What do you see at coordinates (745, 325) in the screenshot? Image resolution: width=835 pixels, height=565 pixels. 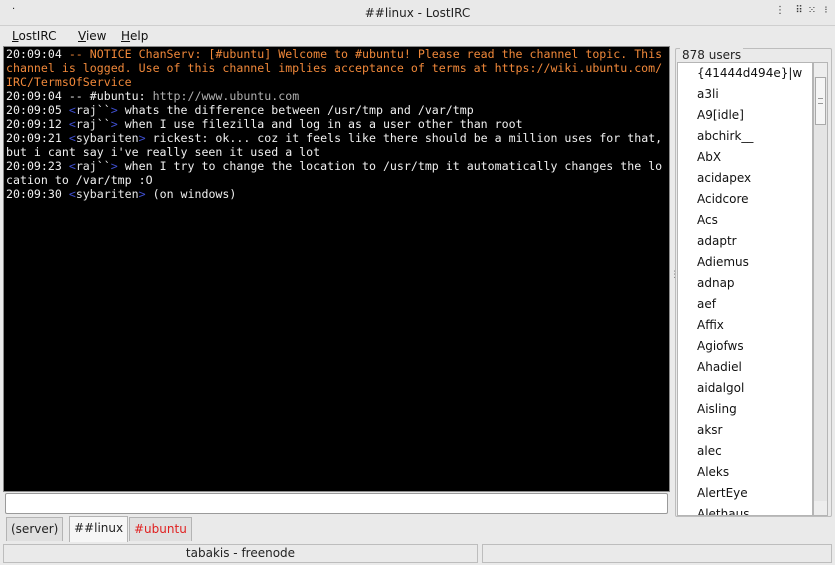 I see `user-list-item: Affix` at bounding box center [745, 325].